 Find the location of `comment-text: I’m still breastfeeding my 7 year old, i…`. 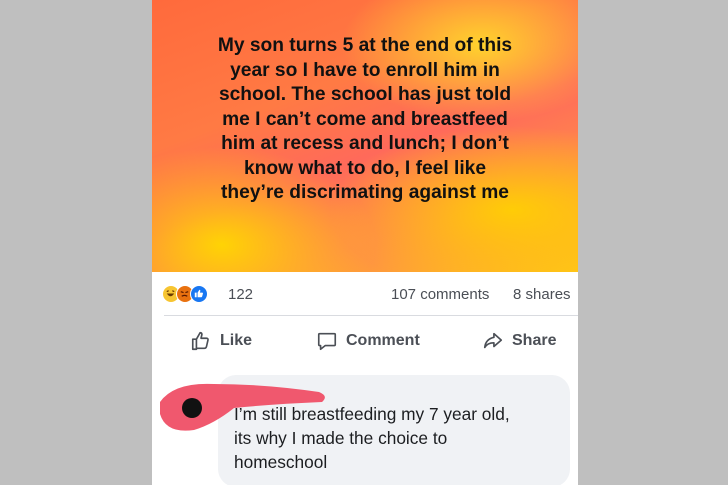

comment-text: I’m still breastfeeding my 7 year old, i… is located at coordinates (372, 438).